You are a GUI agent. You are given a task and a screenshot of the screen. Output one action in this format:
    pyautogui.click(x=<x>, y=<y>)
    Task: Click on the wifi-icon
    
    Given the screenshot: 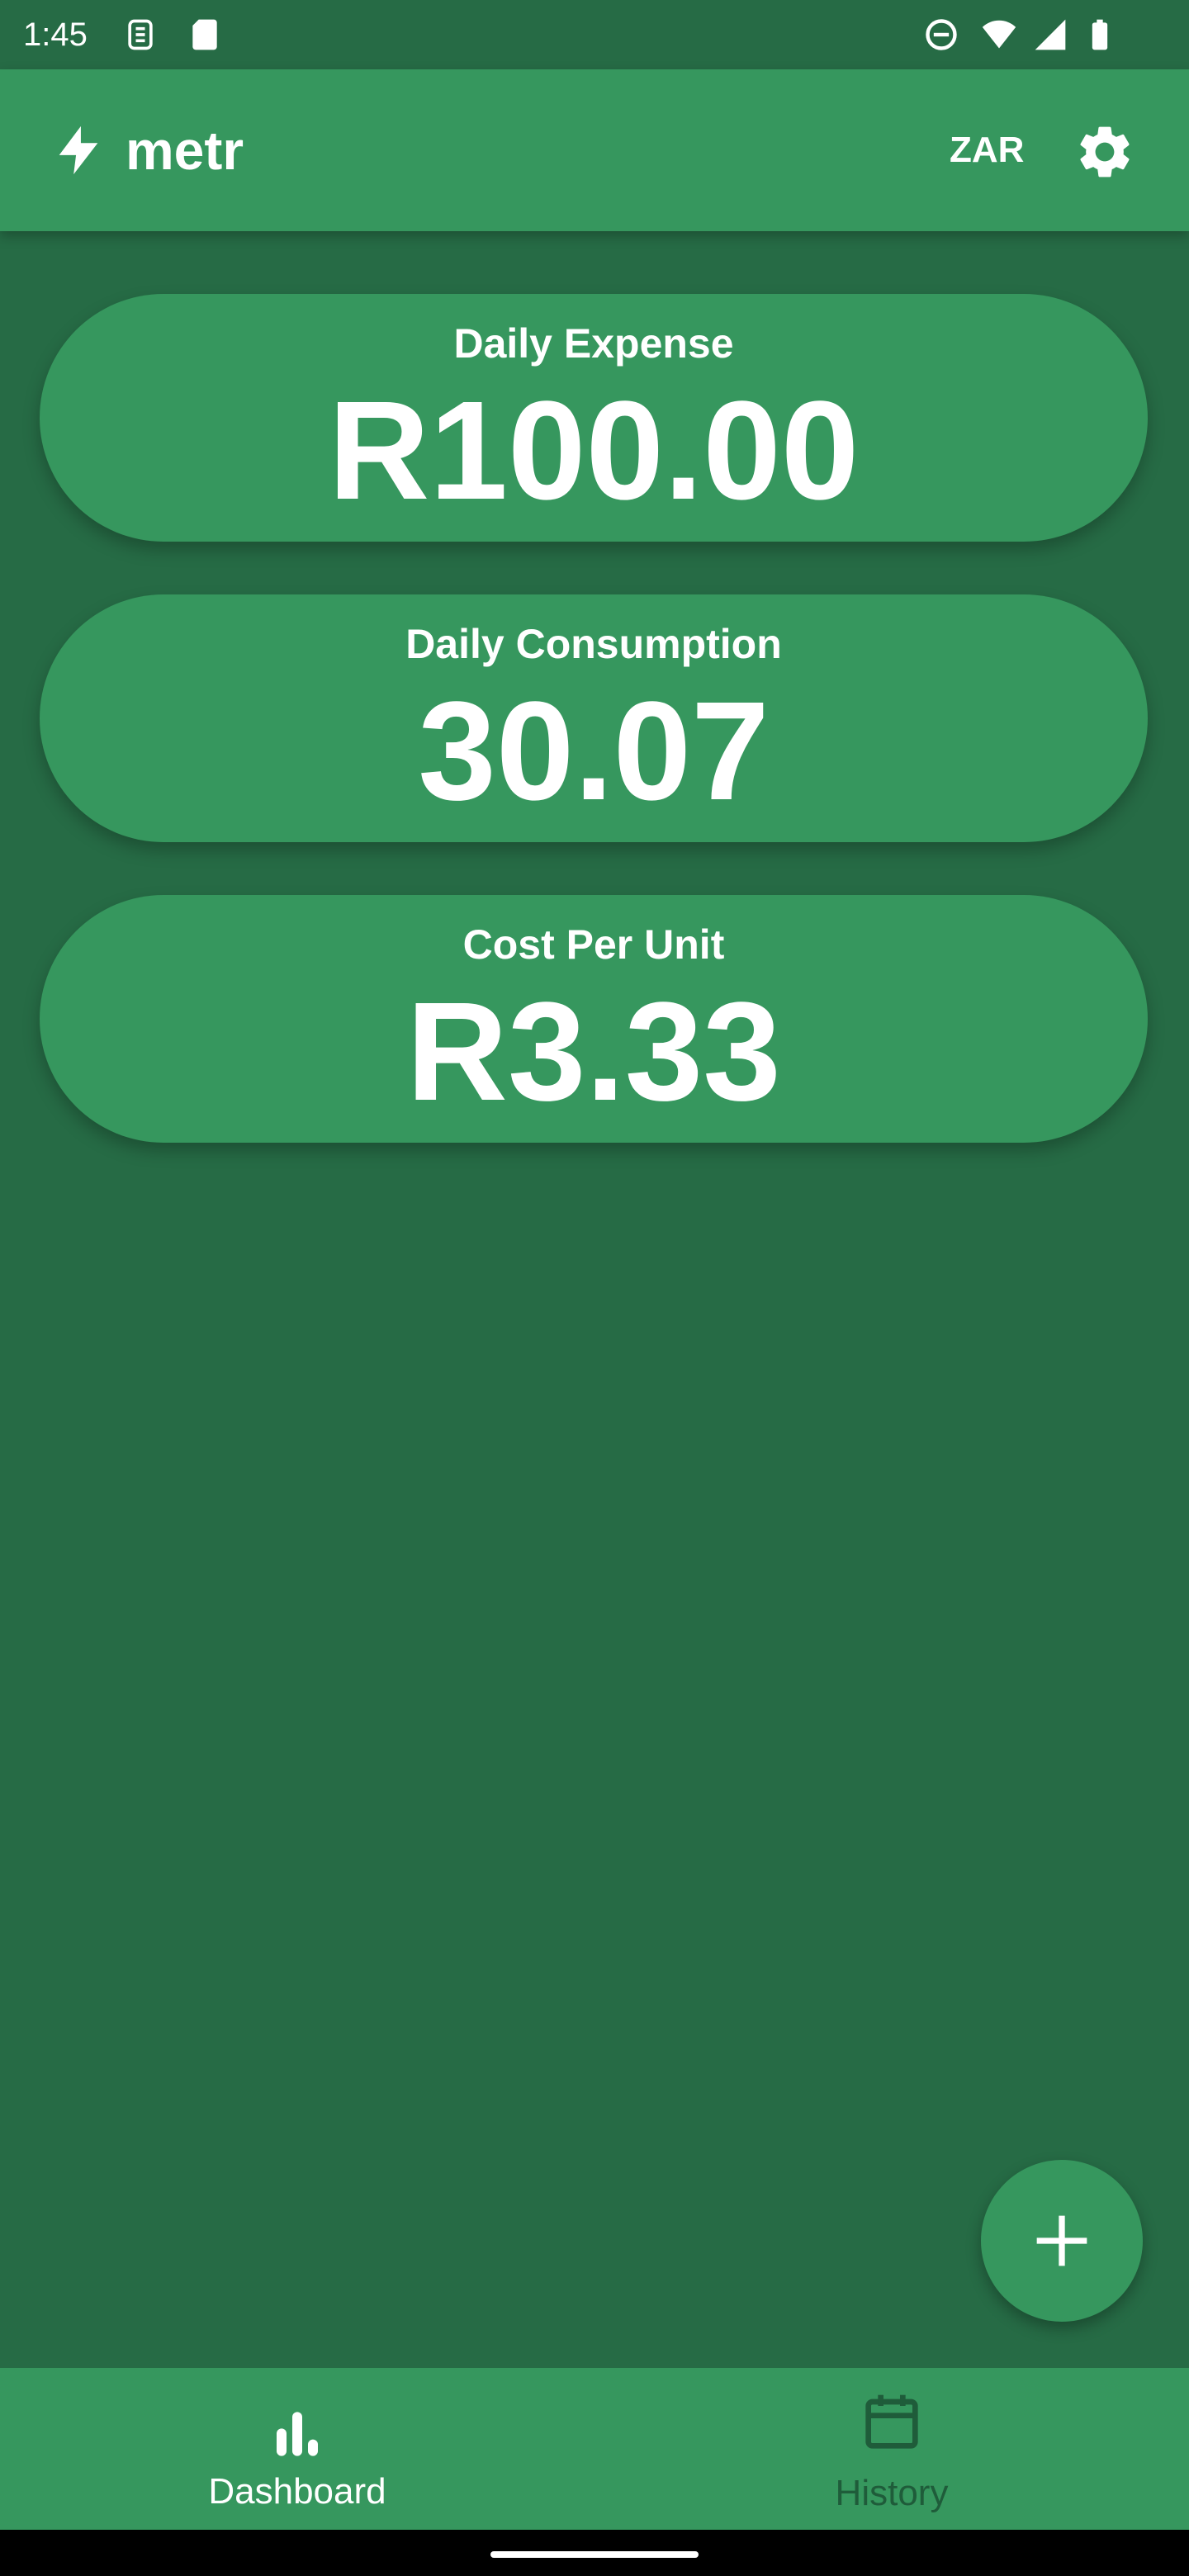 What is the action you would take?
    pyautogui.click(x=999, y=34)
    